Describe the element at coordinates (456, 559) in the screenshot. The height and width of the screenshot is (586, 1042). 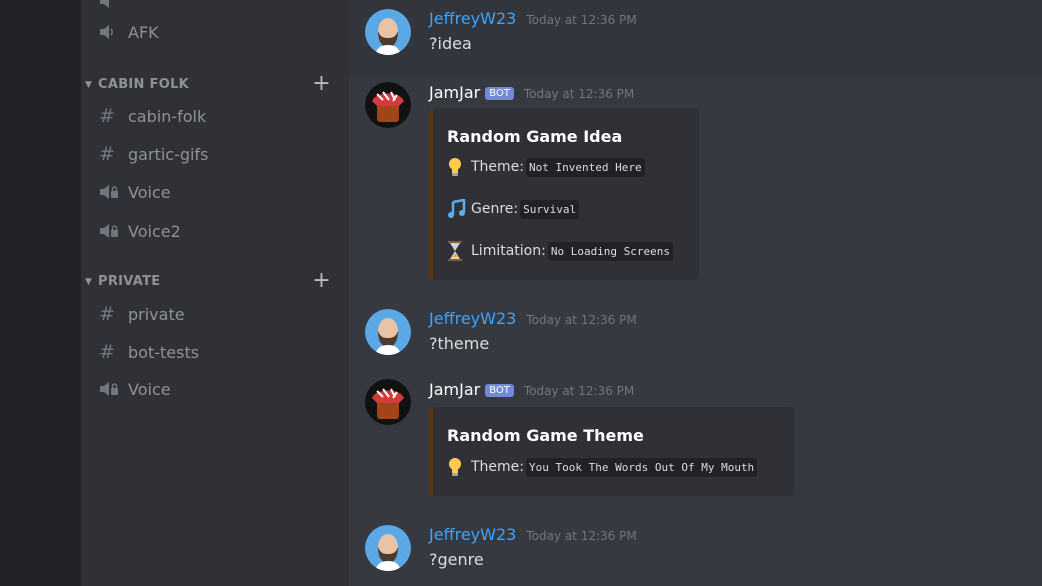
I see `message-text: ?genre` at that location.